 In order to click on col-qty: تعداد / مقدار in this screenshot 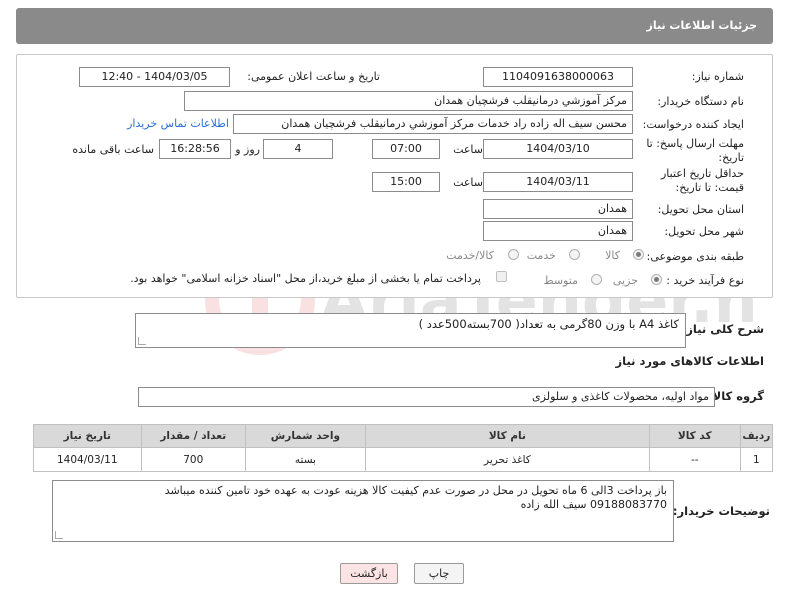, I will do `click(193, 436)`.